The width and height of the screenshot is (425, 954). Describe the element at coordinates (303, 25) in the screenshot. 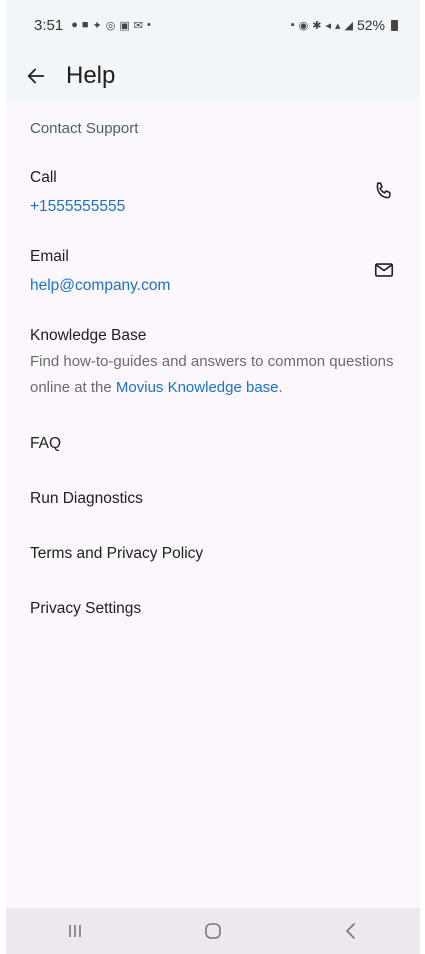

I see `alarm-icon: ◉` at that location.